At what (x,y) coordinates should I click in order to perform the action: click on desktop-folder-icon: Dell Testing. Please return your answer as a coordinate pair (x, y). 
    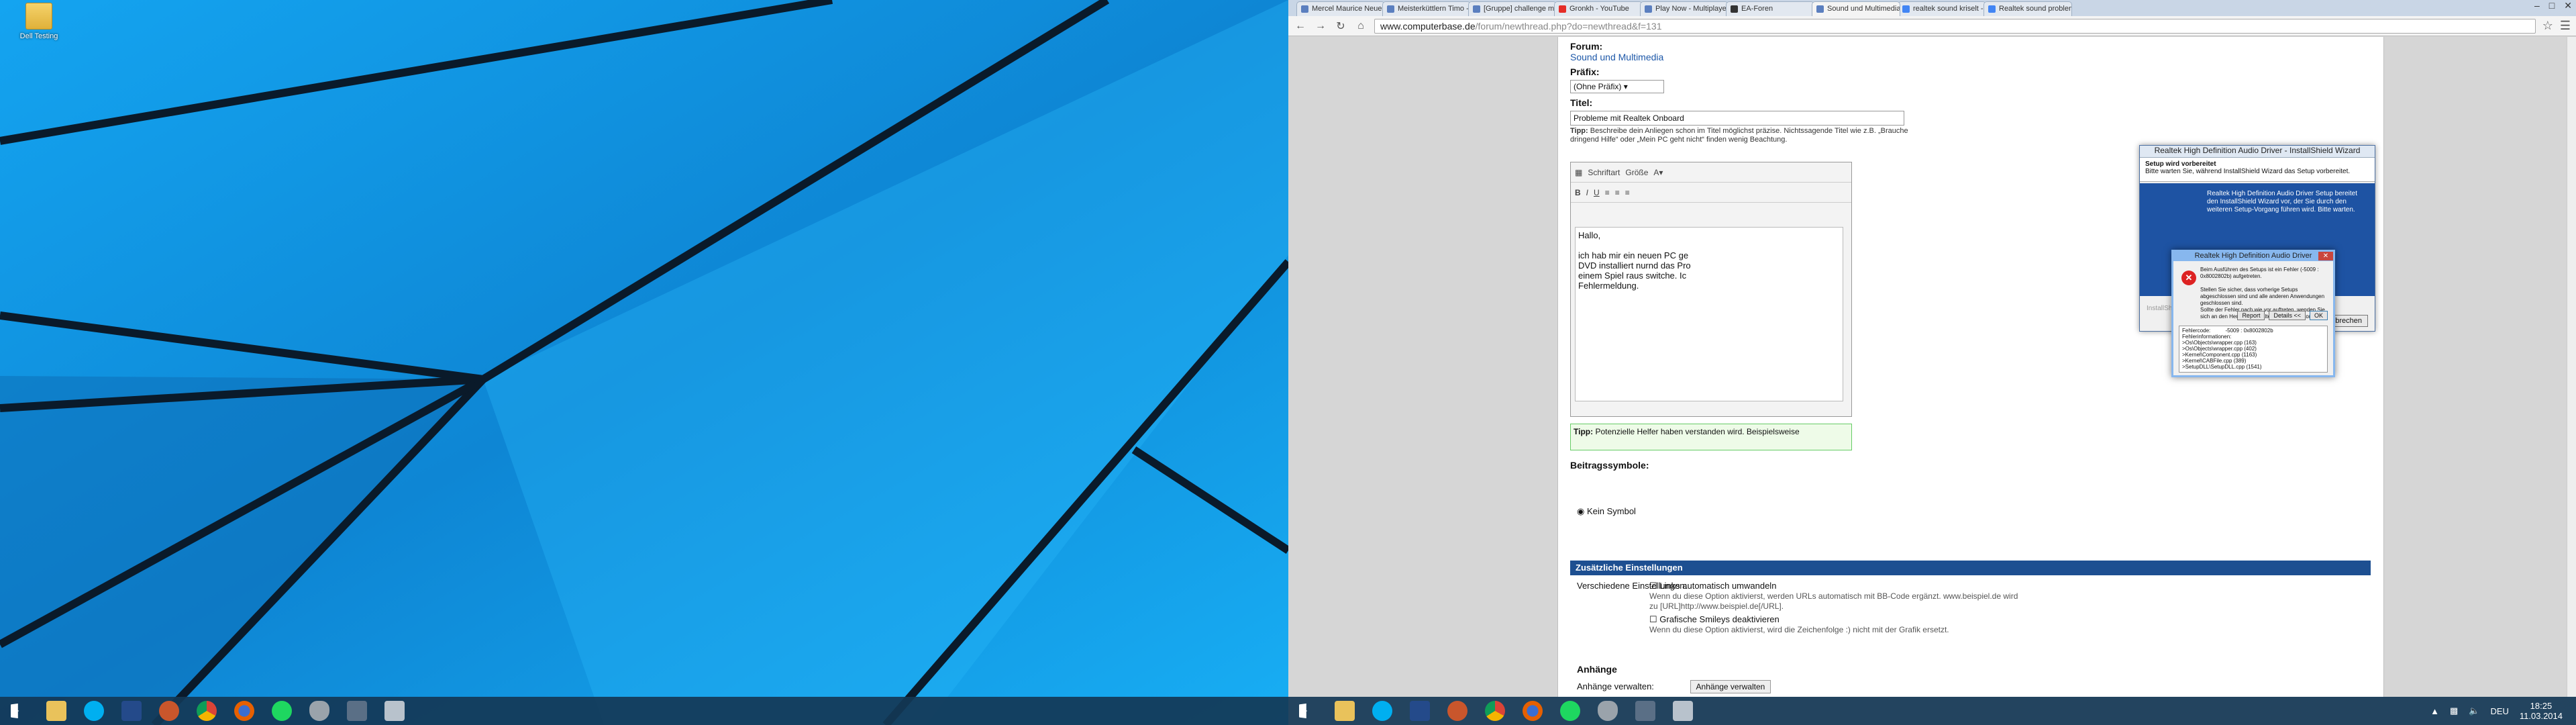
    Looking at the image, I should click on (39, 21).